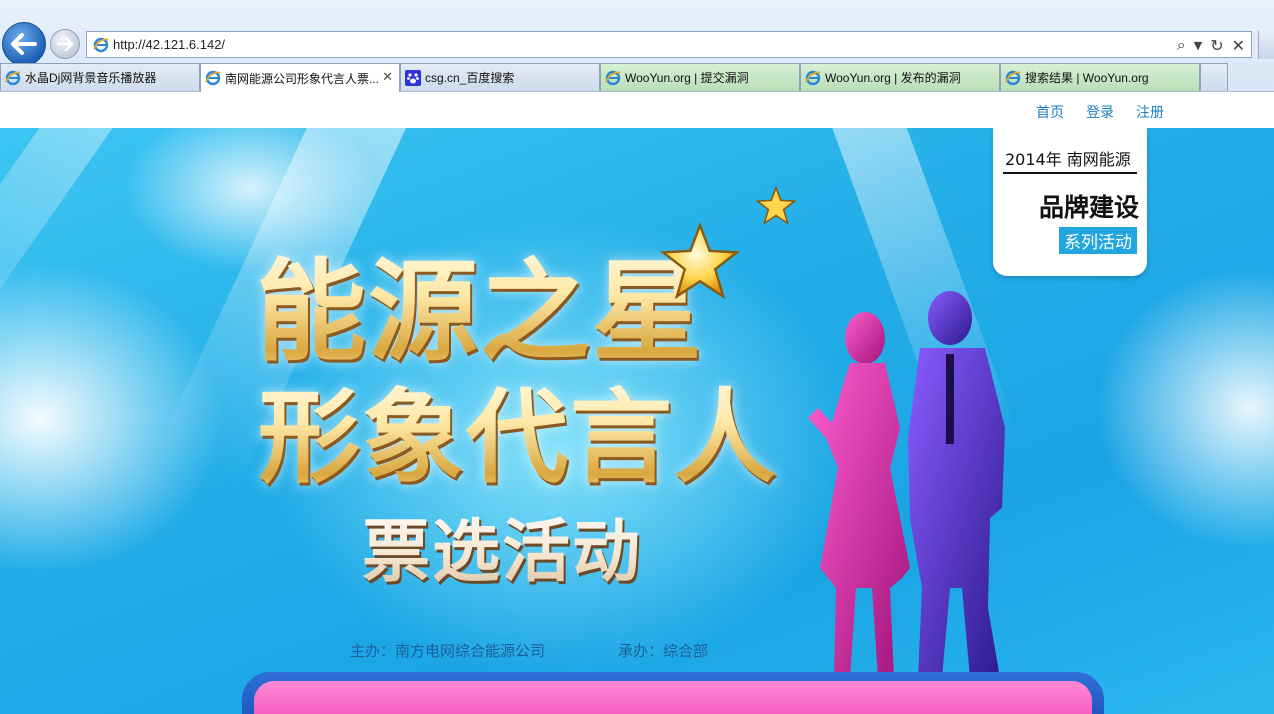 The width and height of the screenshot is (1274, 714). Describe the element at coordinates (1181, 45) in the screenshot. I see `search-icon: ⌕` at that location.